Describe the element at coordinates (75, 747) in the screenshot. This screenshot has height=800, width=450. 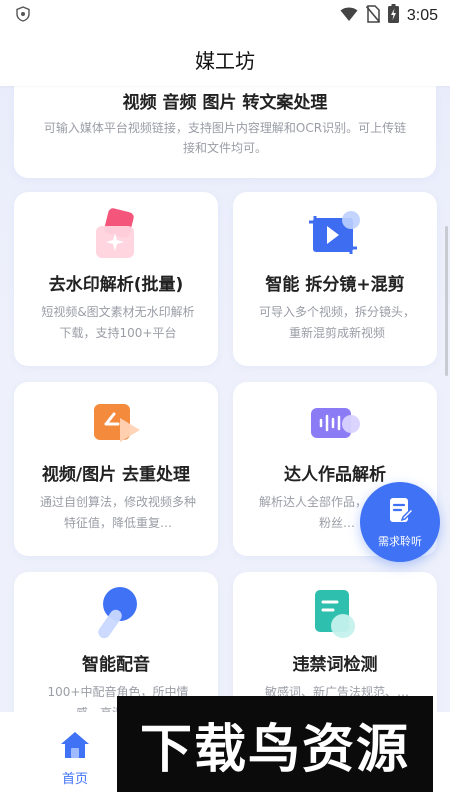
I see `home-icon` at that location.